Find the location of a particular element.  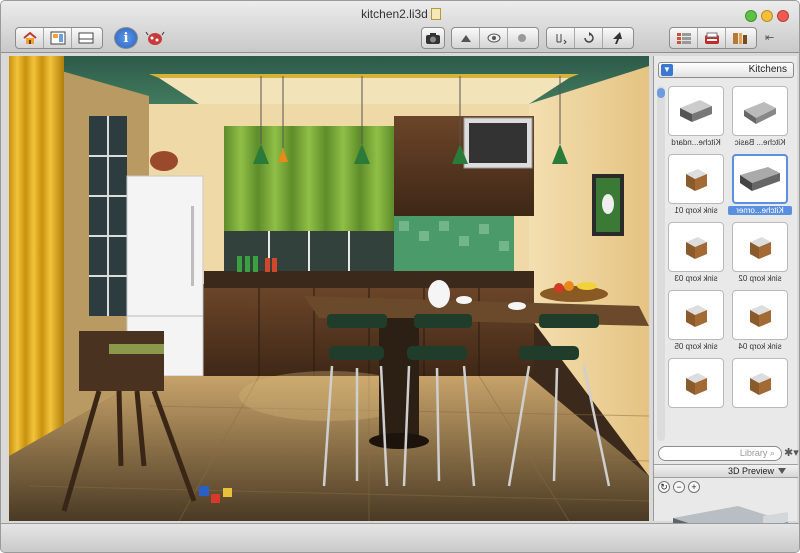

category-label: Kitchens is located at coordinates (767, 69).